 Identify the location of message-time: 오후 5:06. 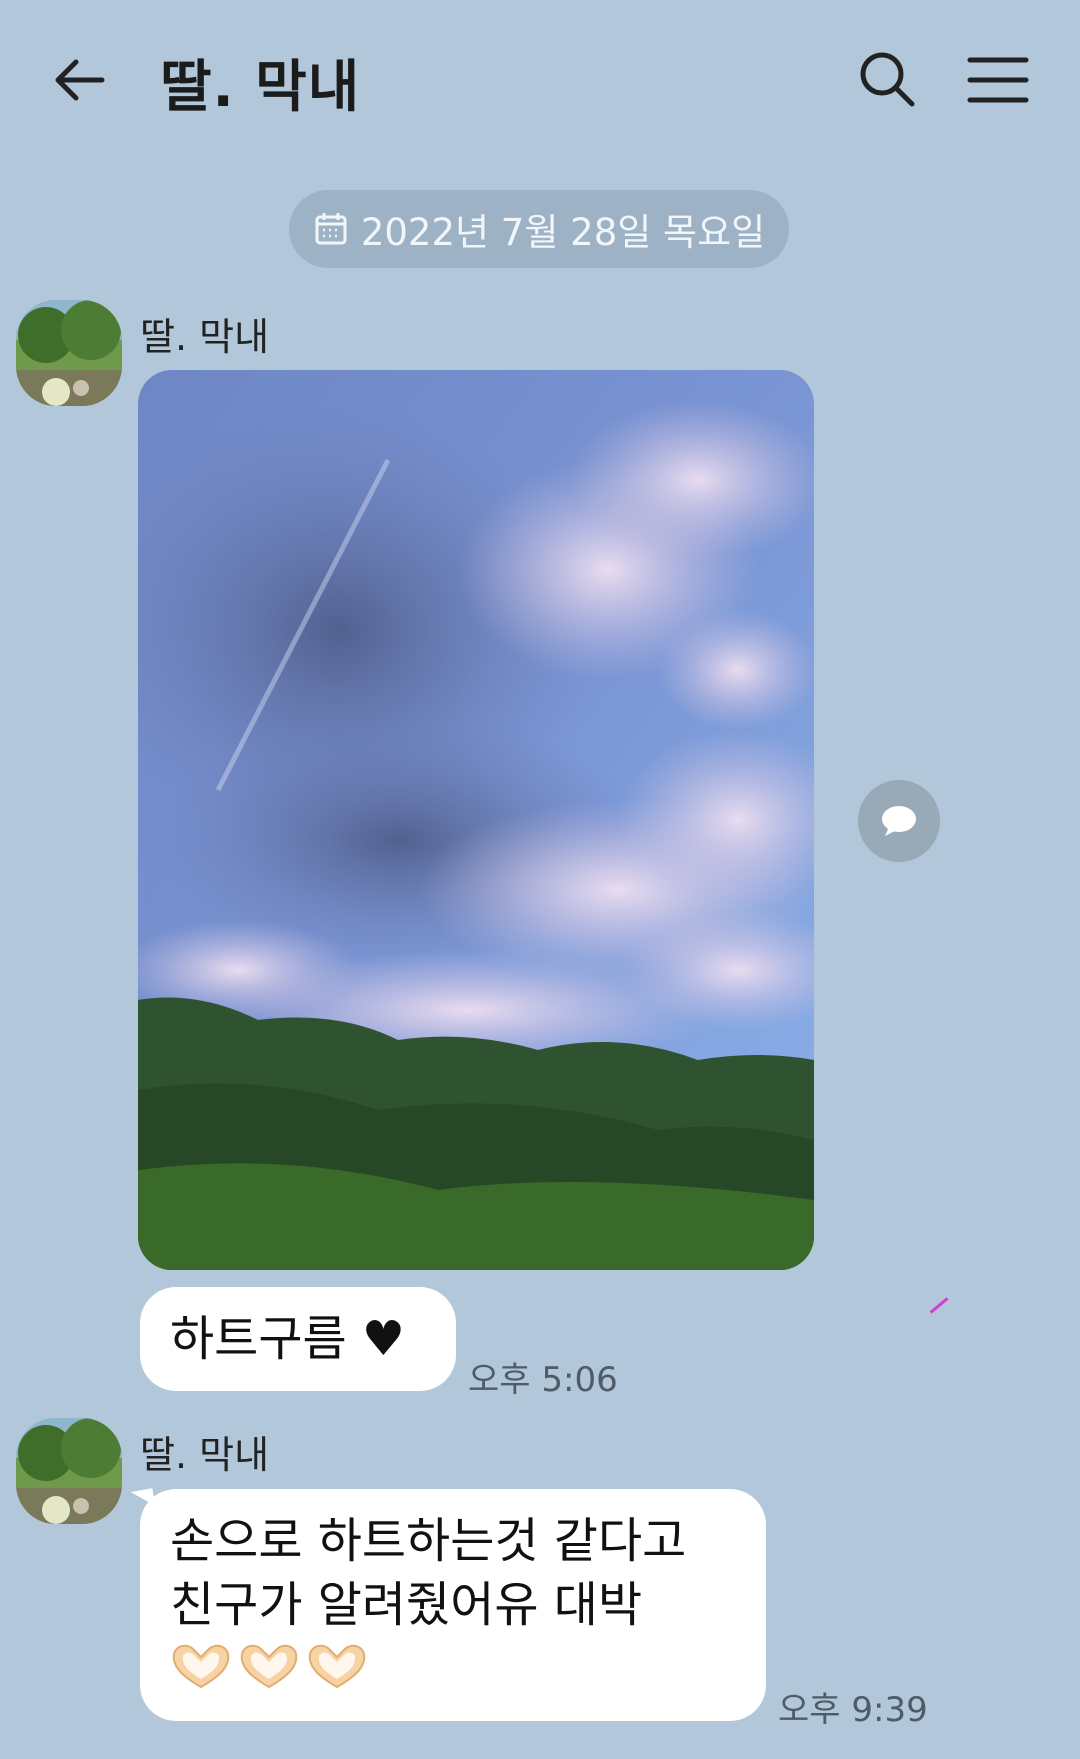
(543, 1380).